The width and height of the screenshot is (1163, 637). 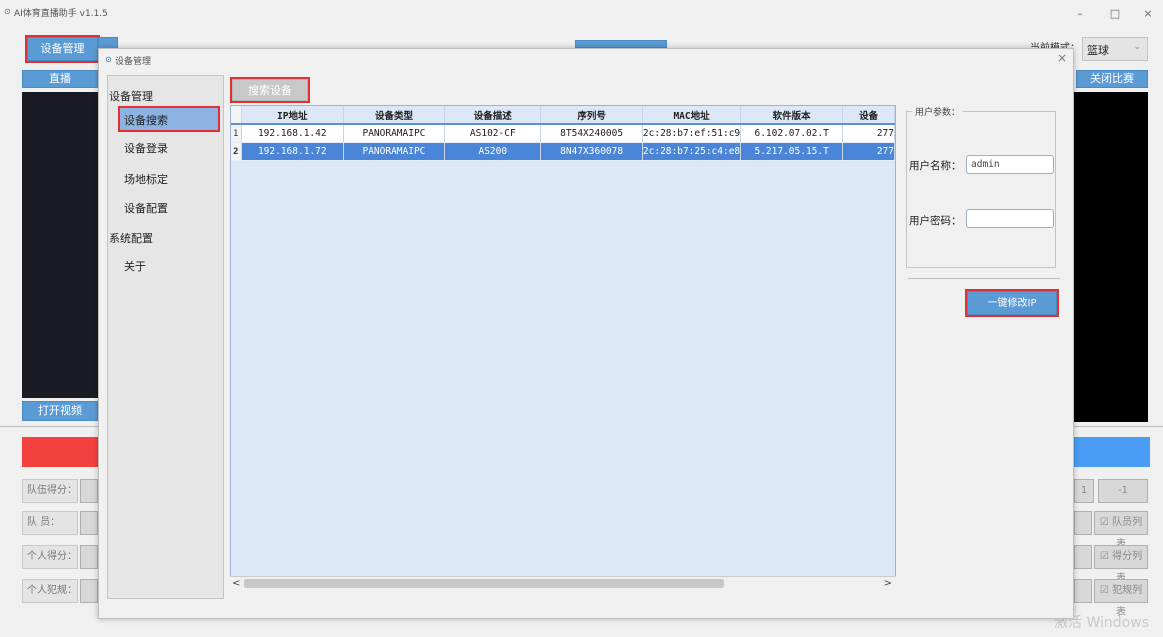 I want to click on cell-desc: AS102-CF, so click(x=493, y=133).